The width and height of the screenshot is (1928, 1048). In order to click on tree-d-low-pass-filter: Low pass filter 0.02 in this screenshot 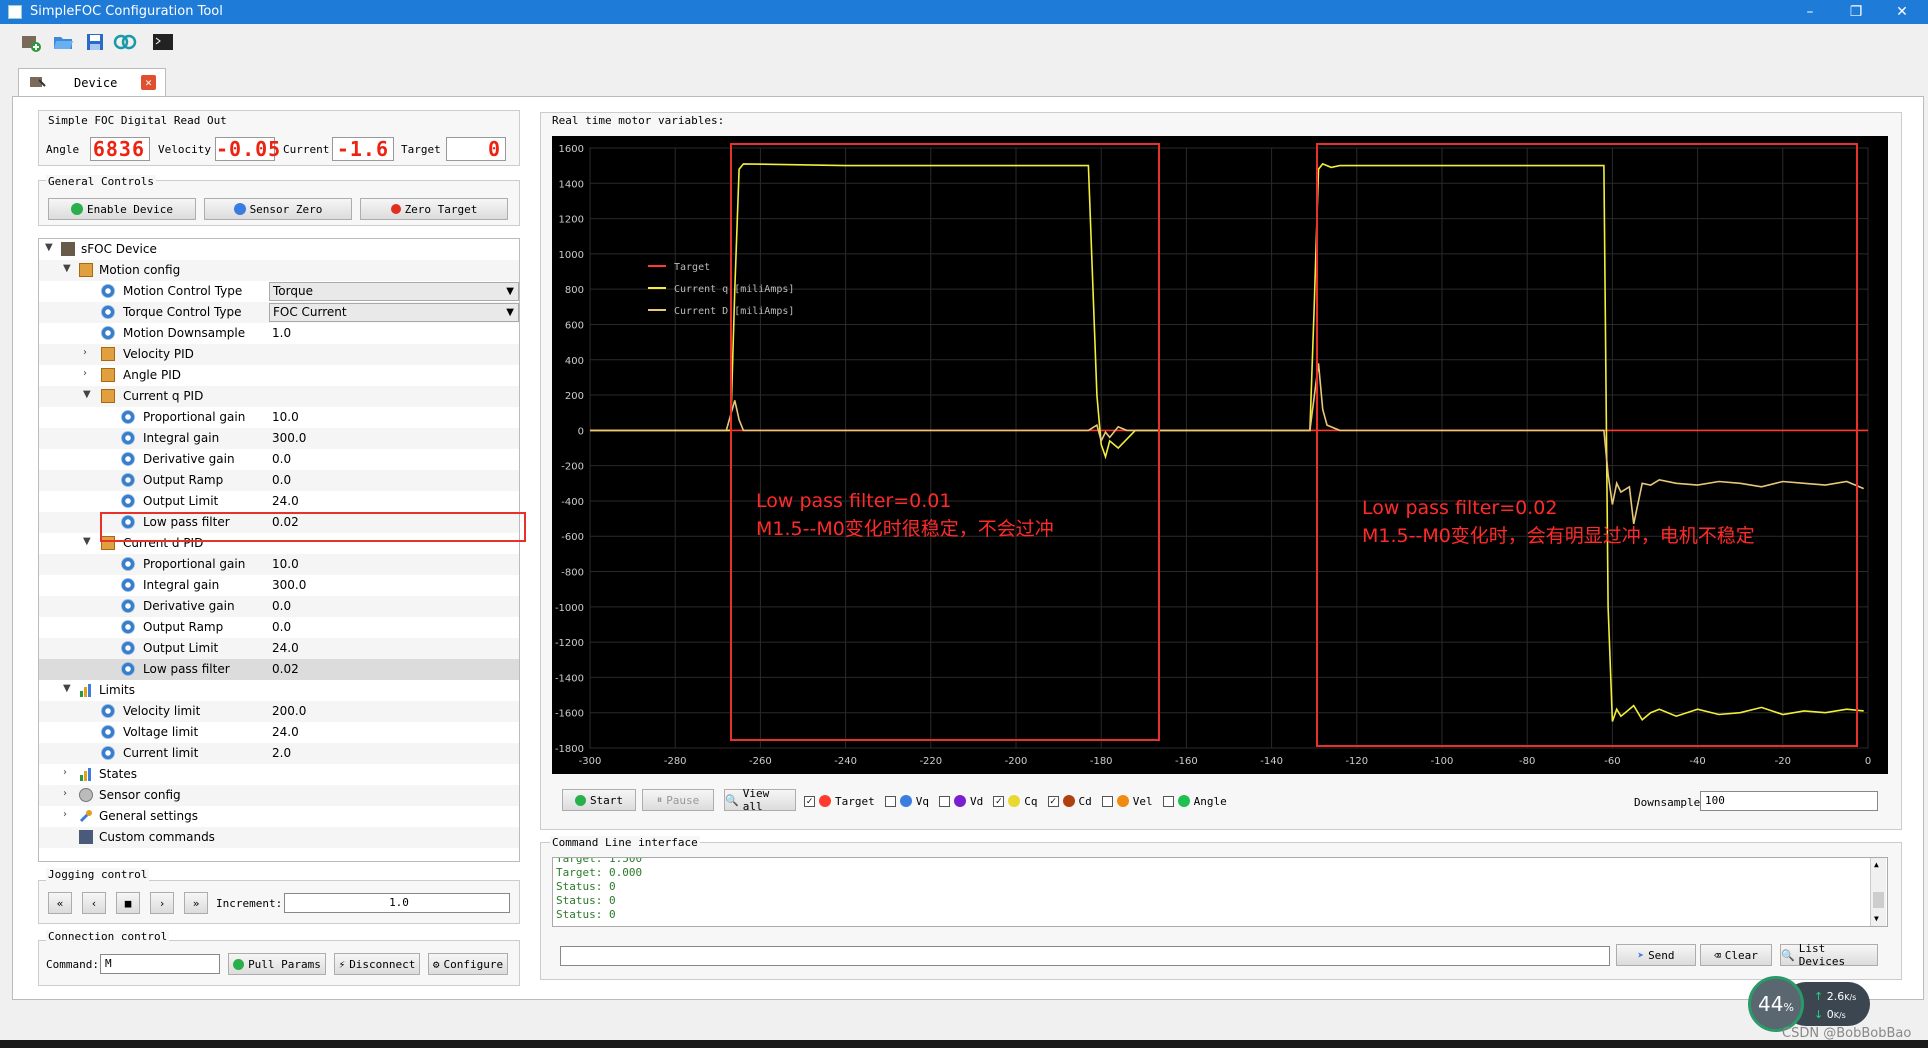, I will do `click(279, 669)`.